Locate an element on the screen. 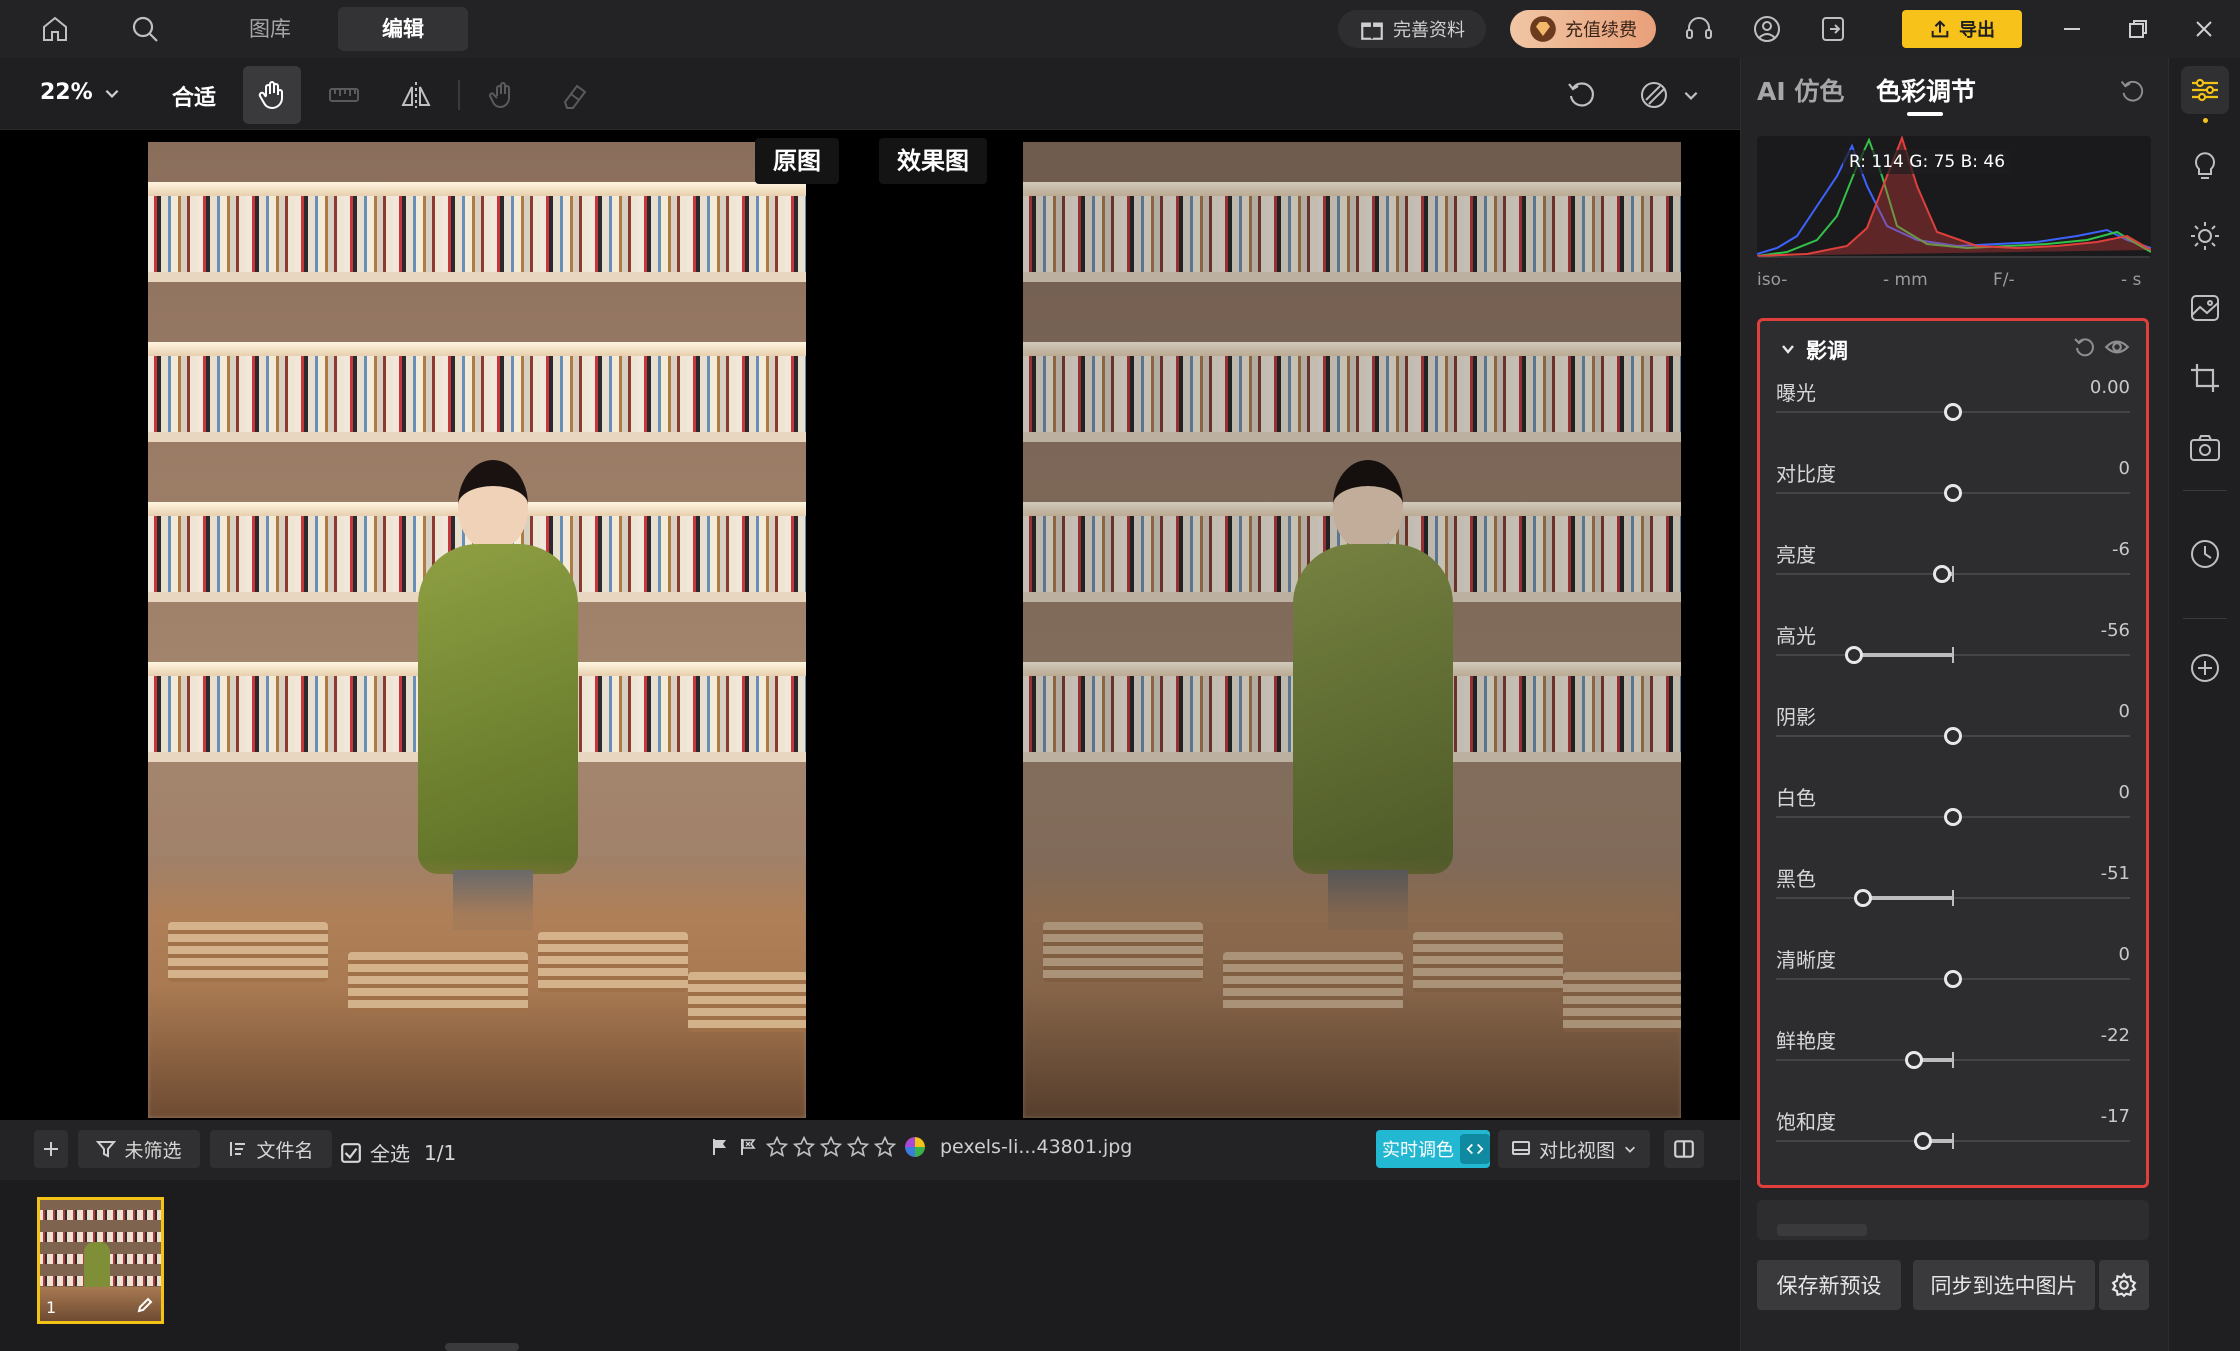 The image size is (2240, 1351). adjust-icon is located at coordinates (2205, 90).